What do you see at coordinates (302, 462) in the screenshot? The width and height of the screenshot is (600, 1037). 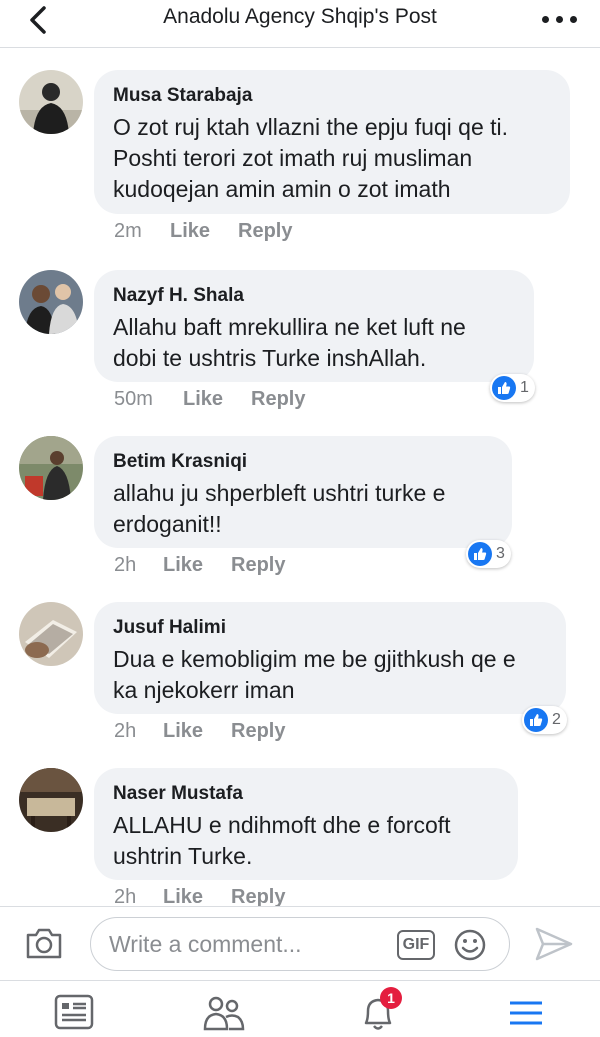 I see `comment-author: Betim Krasniqi` at bounding box center [302, 462].